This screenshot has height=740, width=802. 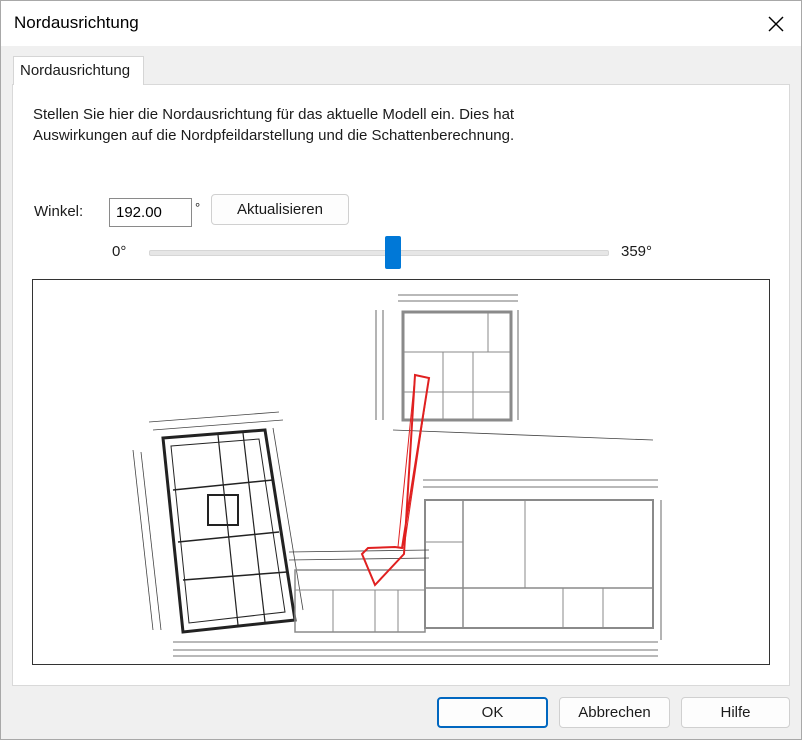 I want to click on update-button: Aktualisieren, so click(x=280, y=209).